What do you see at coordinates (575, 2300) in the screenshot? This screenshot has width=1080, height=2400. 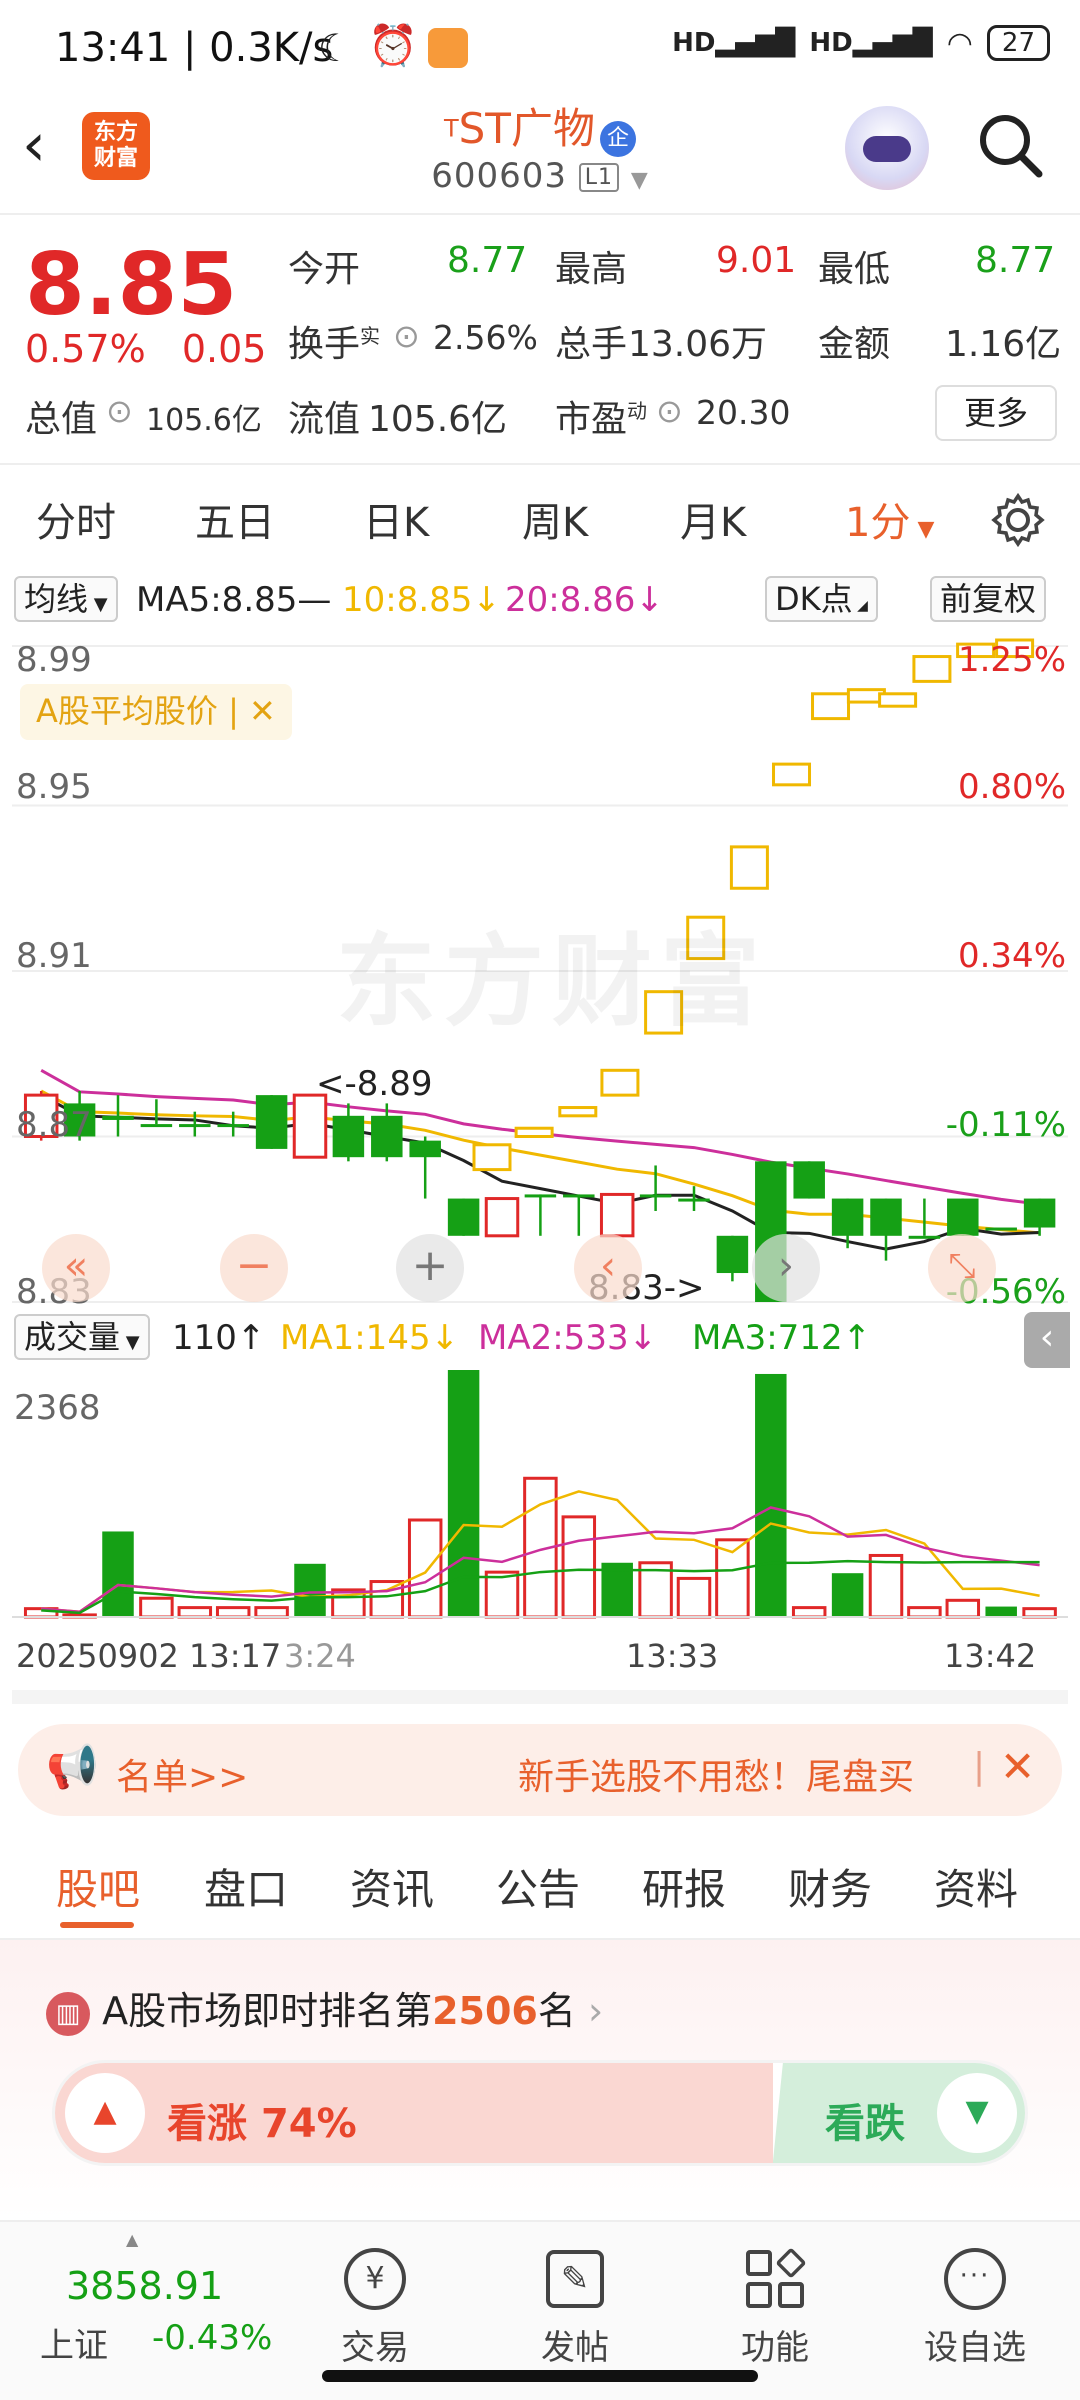 I see `nav-post: ✎ 发帖` at bounding box center [575, 2300].